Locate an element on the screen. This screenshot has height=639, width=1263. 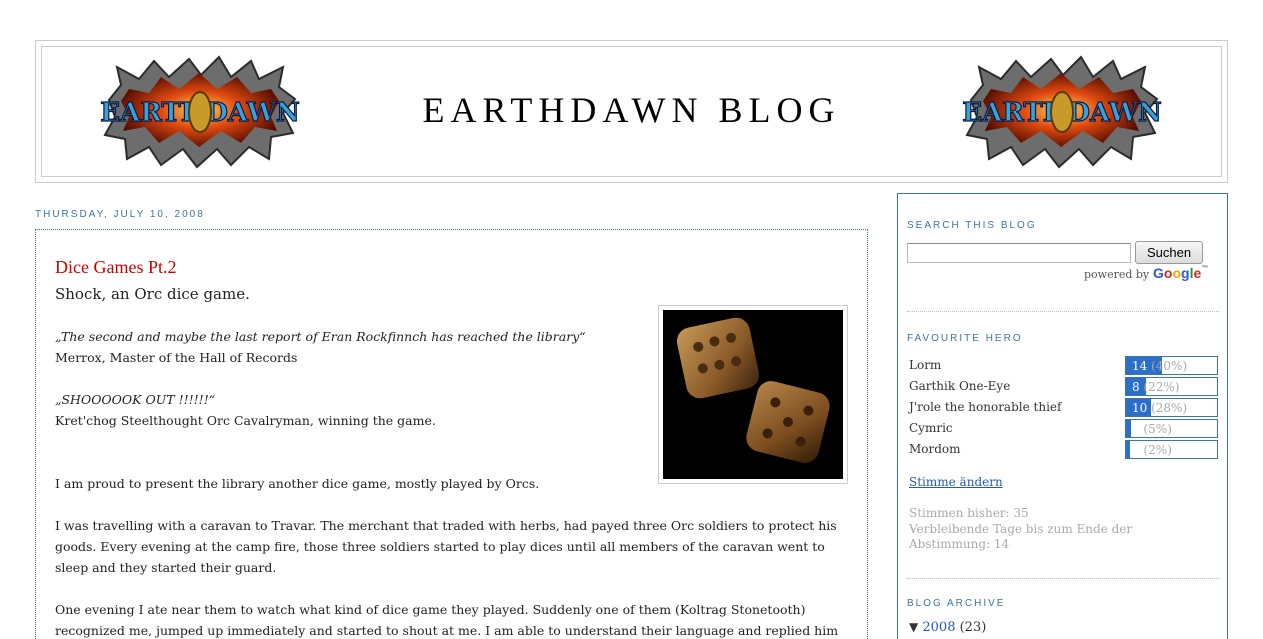
poll-option: Garthik One-Eye 8 (22%) is located at coordinates (1064, 386).